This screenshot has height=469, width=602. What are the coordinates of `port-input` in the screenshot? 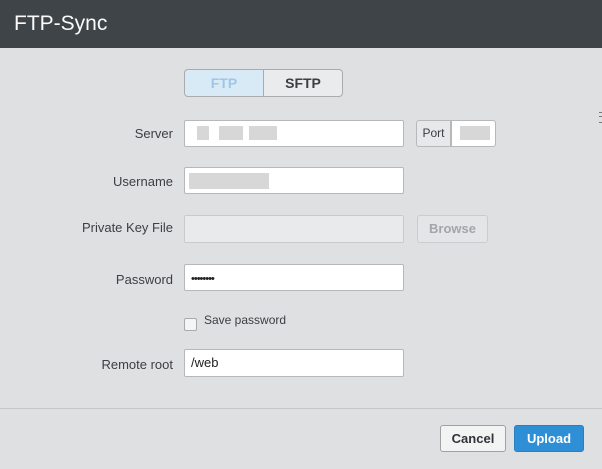 It's located at (473, 133).